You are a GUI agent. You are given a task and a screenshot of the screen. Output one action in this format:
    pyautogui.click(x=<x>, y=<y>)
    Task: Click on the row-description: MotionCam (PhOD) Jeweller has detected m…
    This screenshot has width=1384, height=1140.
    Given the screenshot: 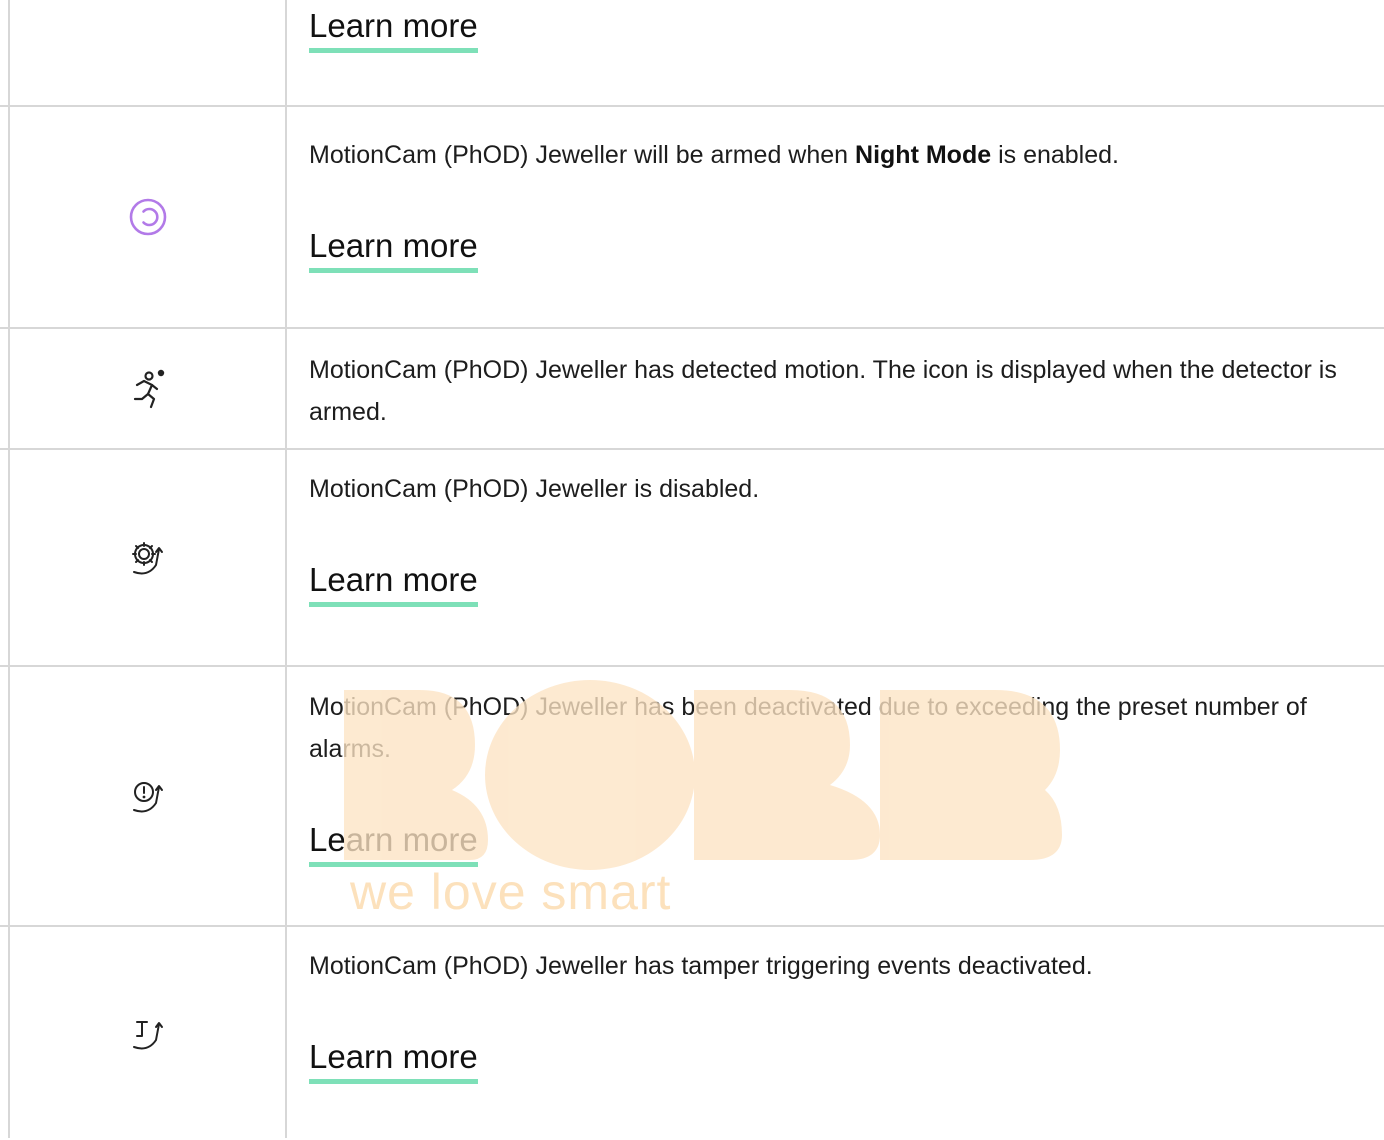 What is the action you would take?
    pyautogui.click(x=823, y=391)
    